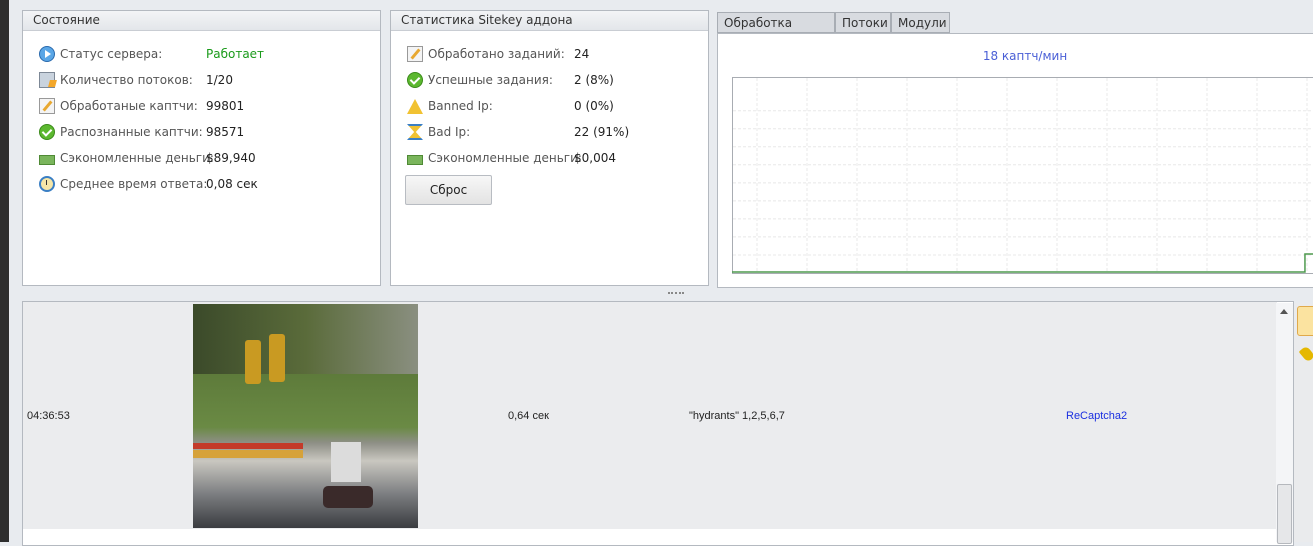 The width and height of the screenshot is (1313, 546). What do you see at coordinates (47, 184) in the screenshot?
I see `clock-icon` at bounding box center [47, 184].